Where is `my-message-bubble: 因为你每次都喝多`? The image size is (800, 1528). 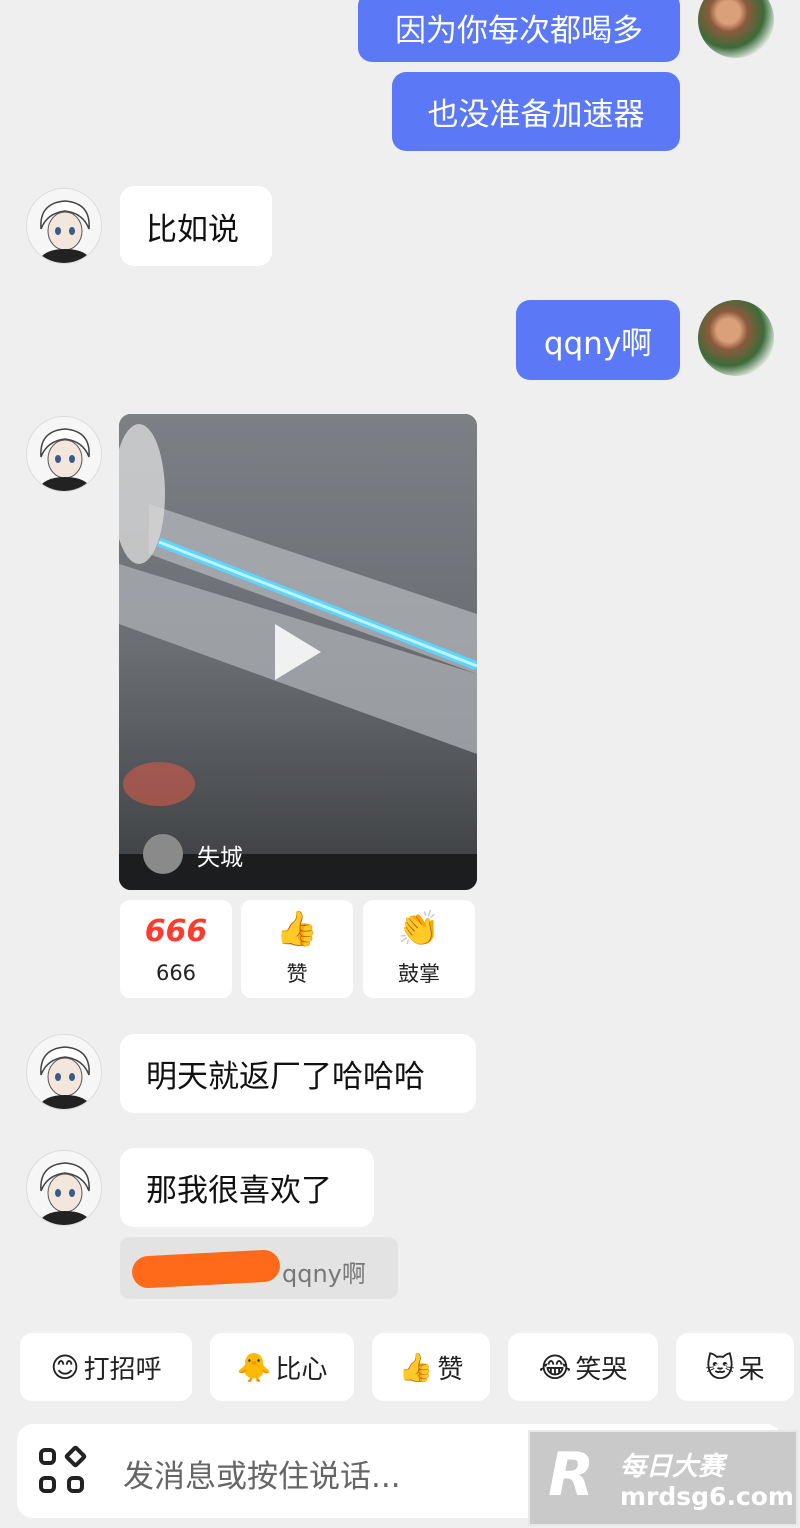
my-message-bubble: 因为你每次都喝多 is located at coordinates (519, 31).